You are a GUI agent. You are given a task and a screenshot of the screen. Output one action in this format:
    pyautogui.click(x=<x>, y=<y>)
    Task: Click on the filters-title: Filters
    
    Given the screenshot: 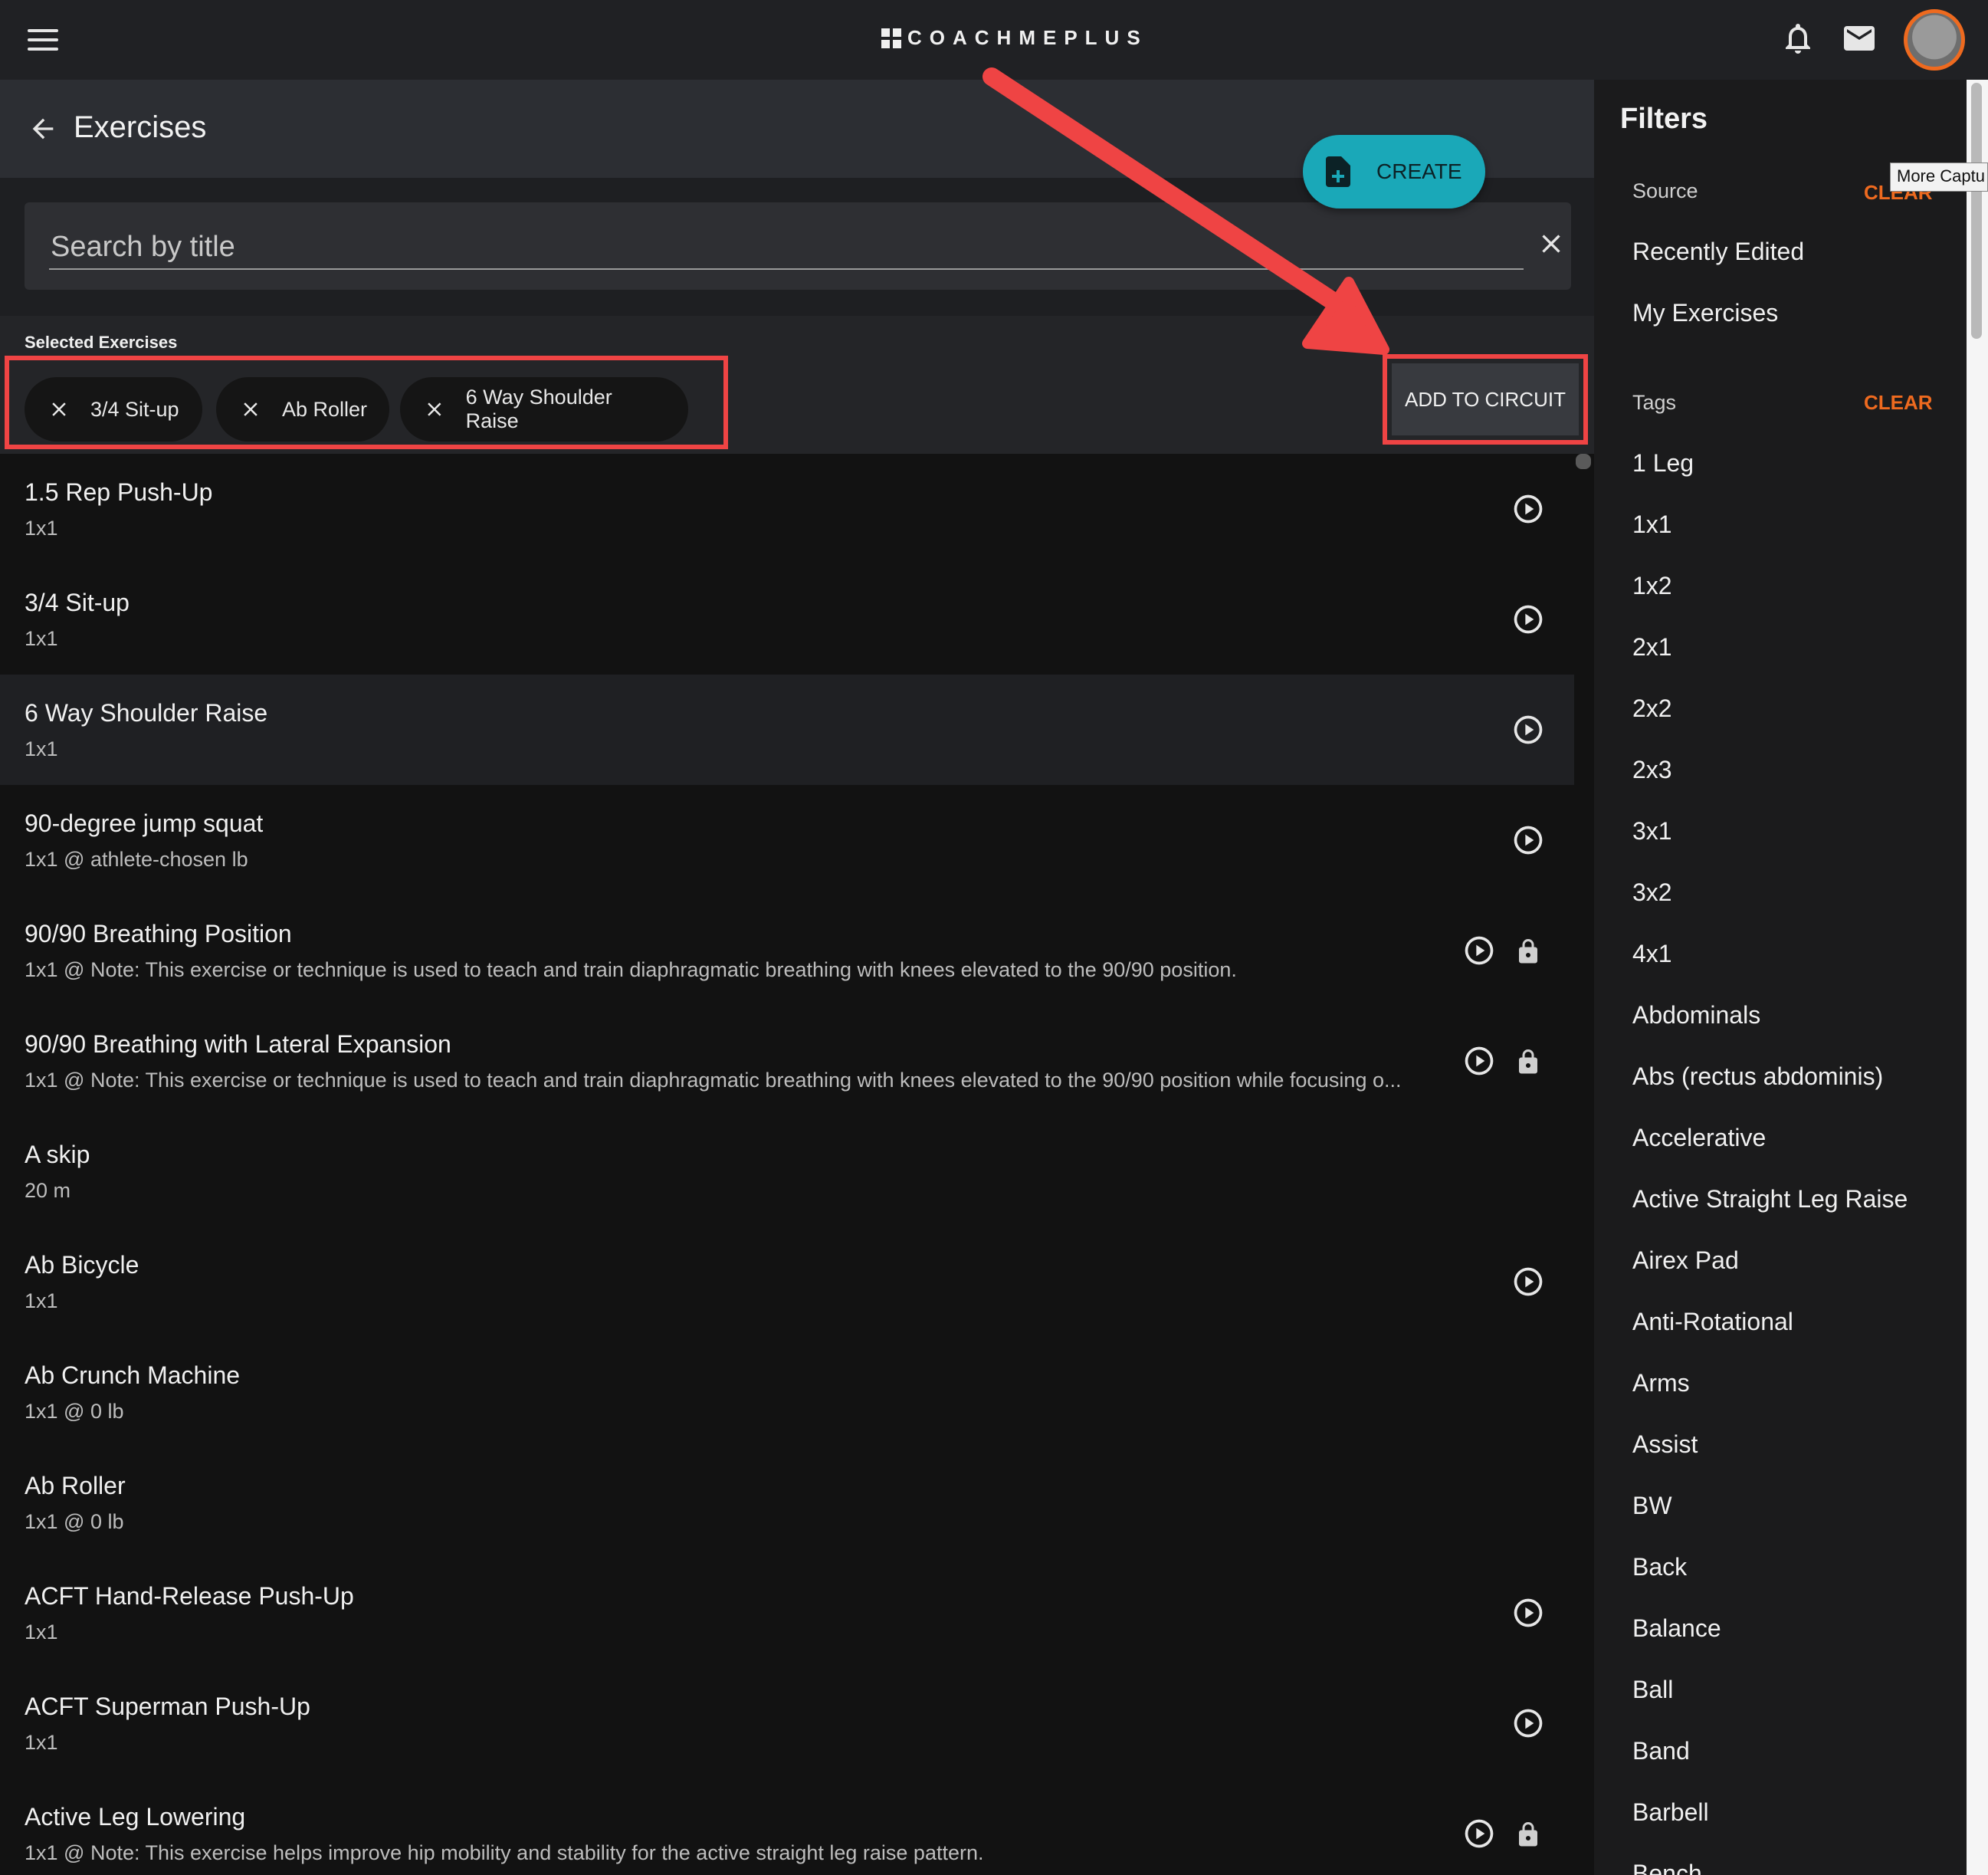 What is the action you would take?
    pyautogui.click(x=1664, y=119)
    